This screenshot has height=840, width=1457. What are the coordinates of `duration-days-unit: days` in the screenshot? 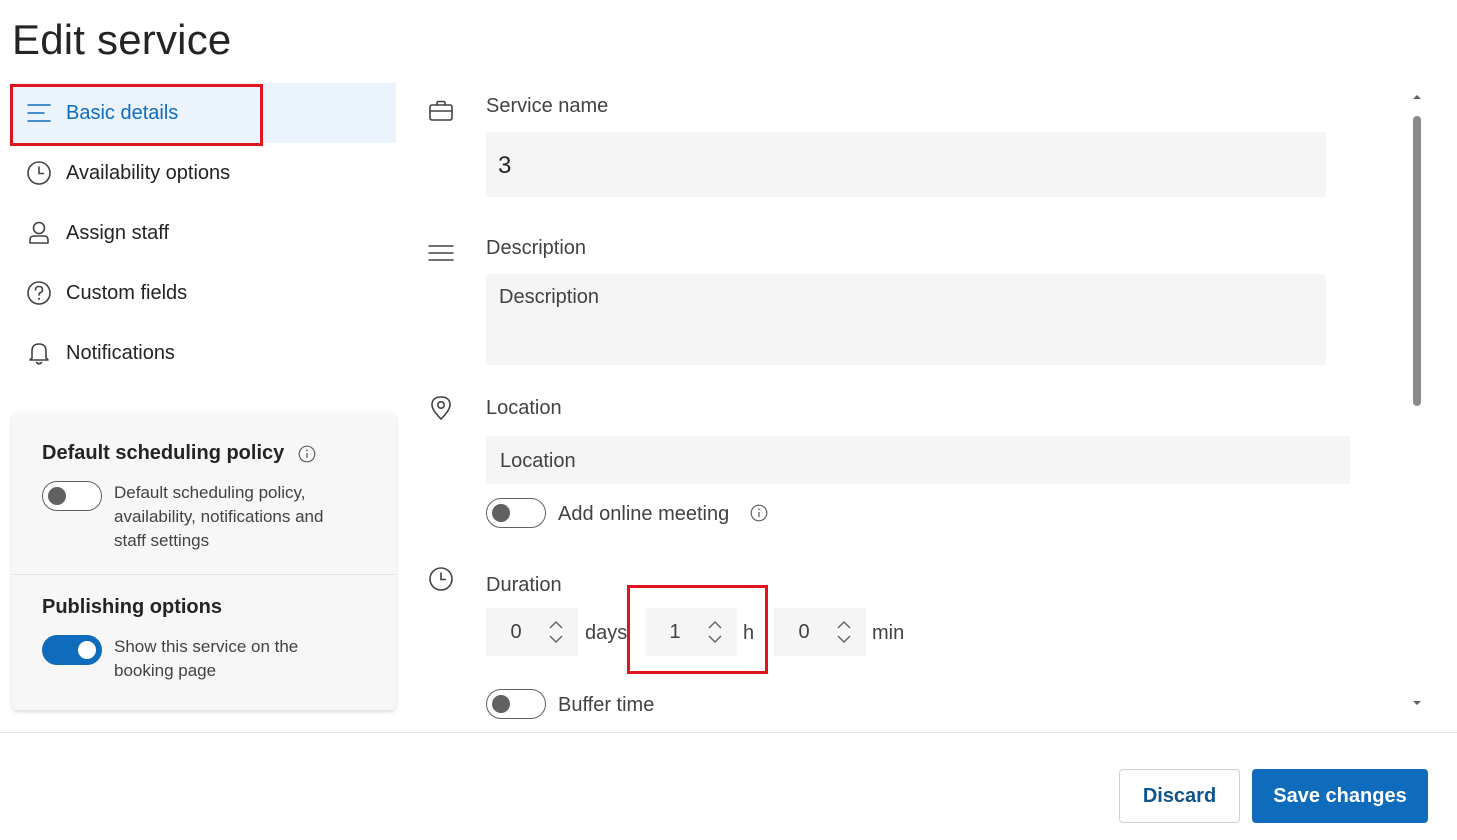 It's located at (606, 633).